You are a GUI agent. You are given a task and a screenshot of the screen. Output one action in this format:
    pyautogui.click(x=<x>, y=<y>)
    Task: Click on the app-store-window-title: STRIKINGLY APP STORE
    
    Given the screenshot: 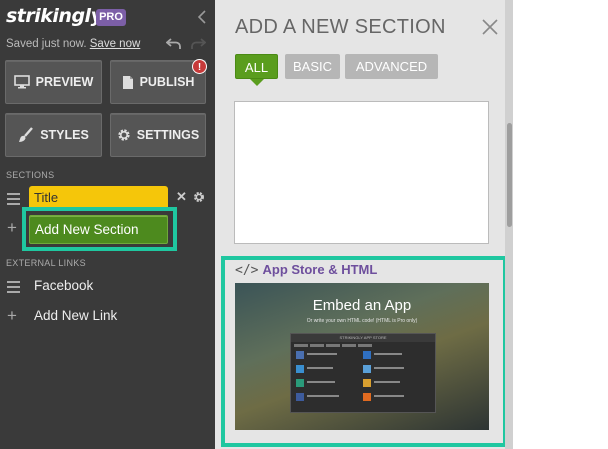 What is the action you would take?
    pyautogui.click(x=363, y=338)
    